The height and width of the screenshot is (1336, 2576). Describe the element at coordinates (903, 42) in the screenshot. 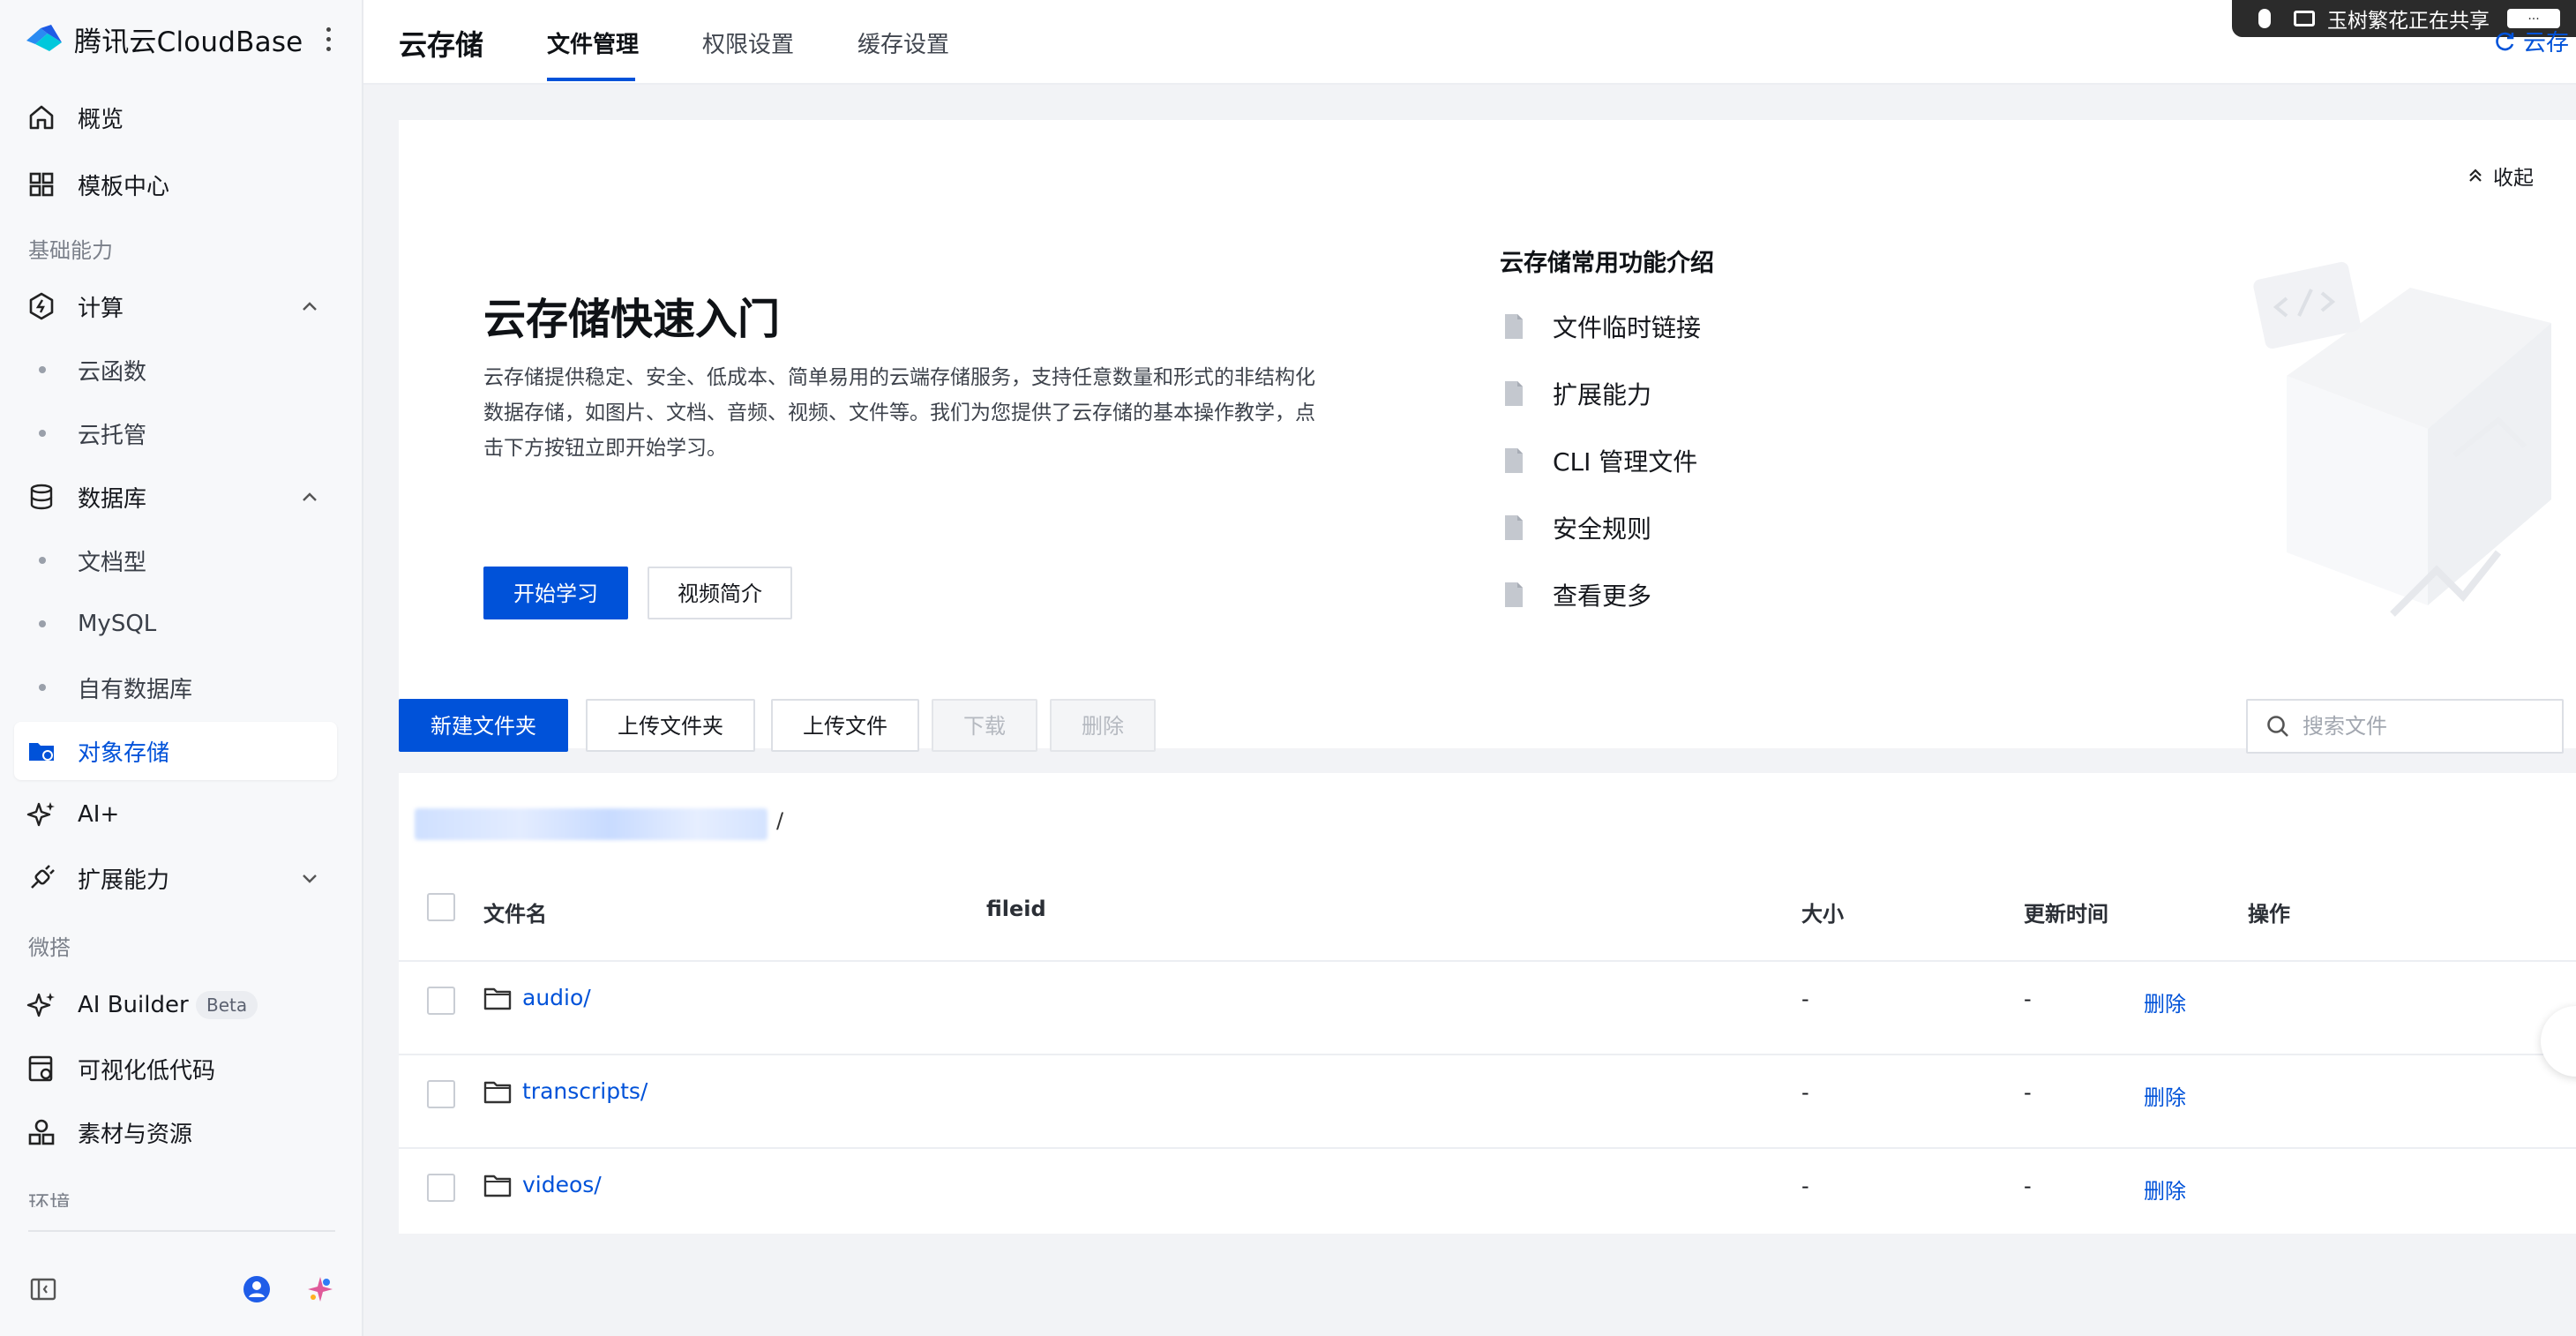

I see `tab-cache-settings: 缓存设置` at that location.